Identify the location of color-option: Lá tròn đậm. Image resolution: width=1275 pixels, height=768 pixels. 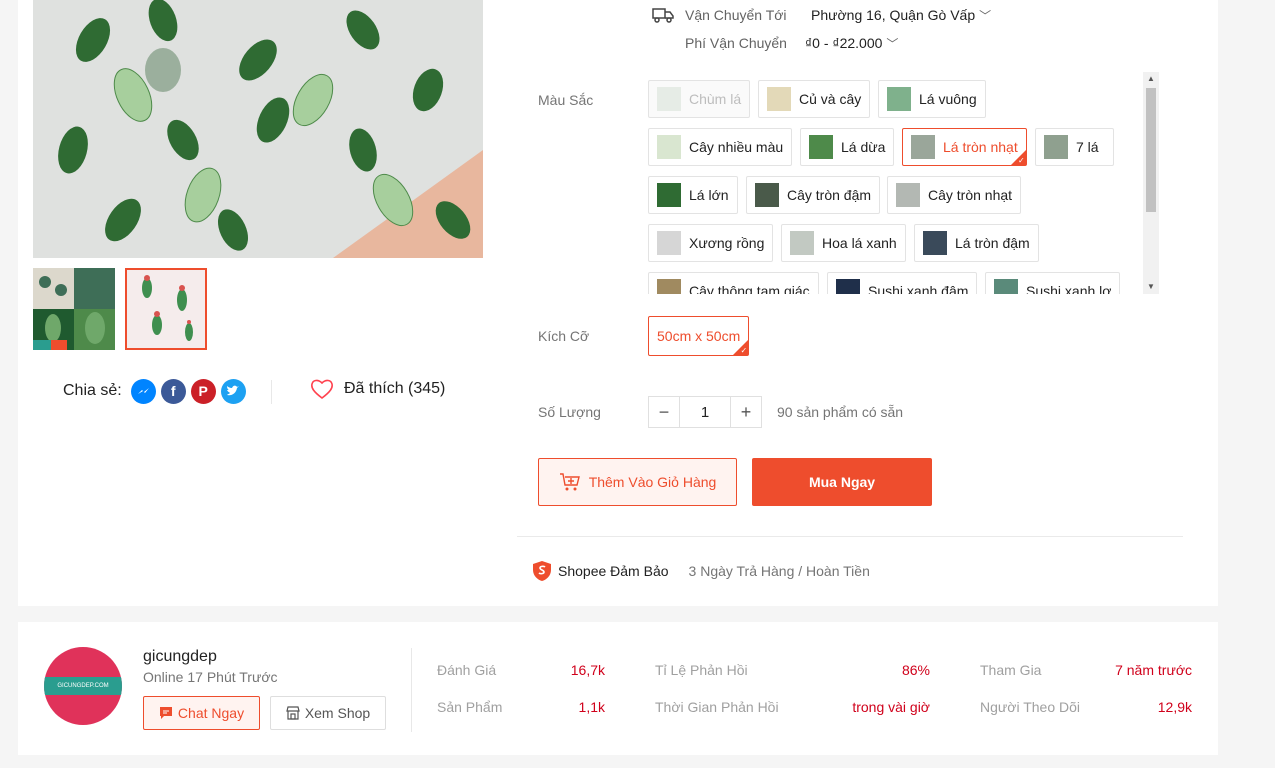
(976, 243).